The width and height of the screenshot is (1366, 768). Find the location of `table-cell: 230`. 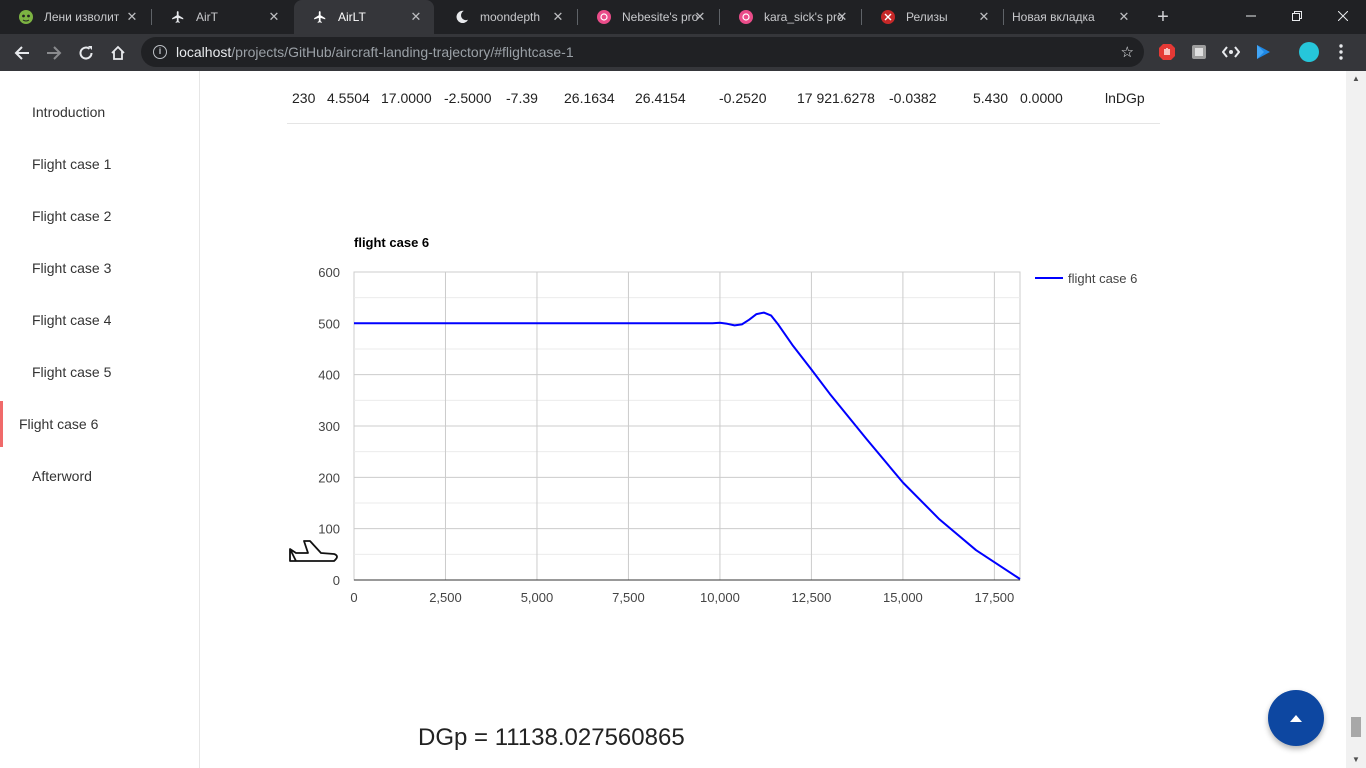

table-cell: 230 is located at coordinates (304, 98).